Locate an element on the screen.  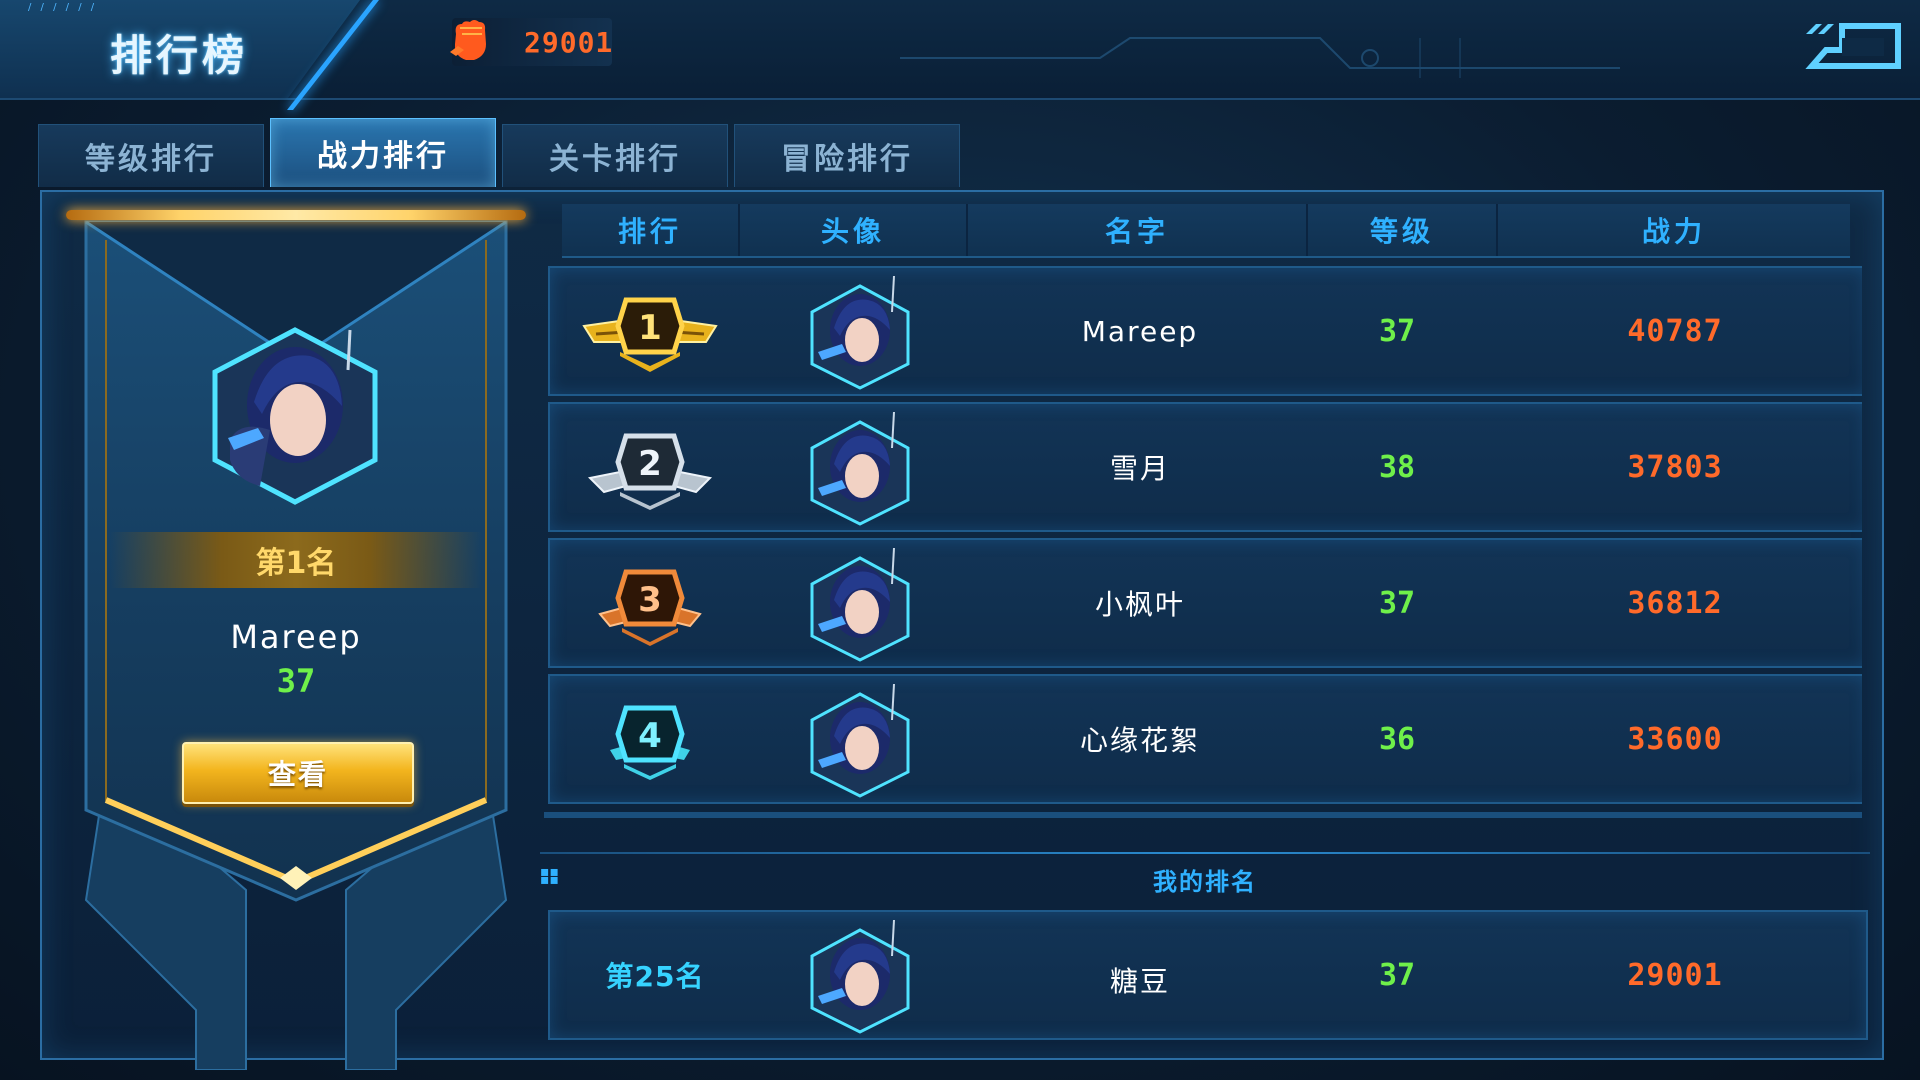
svg-text: 4 is located at coordinates (650, 736).